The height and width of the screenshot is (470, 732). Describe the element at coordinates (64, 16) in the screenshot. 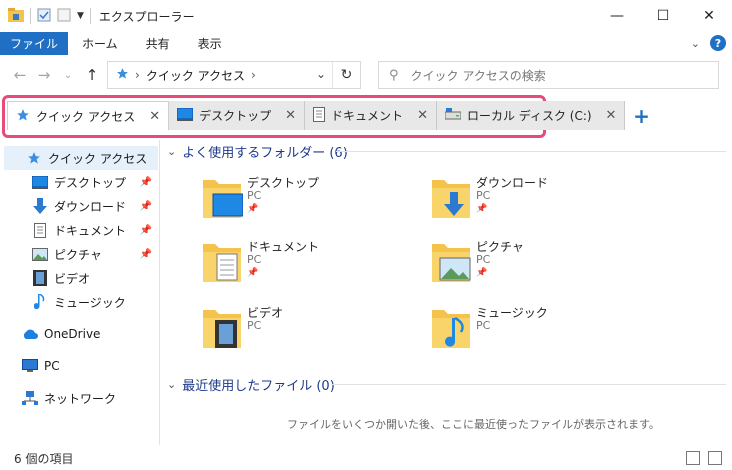

I see `new-folder-icon` at that location.